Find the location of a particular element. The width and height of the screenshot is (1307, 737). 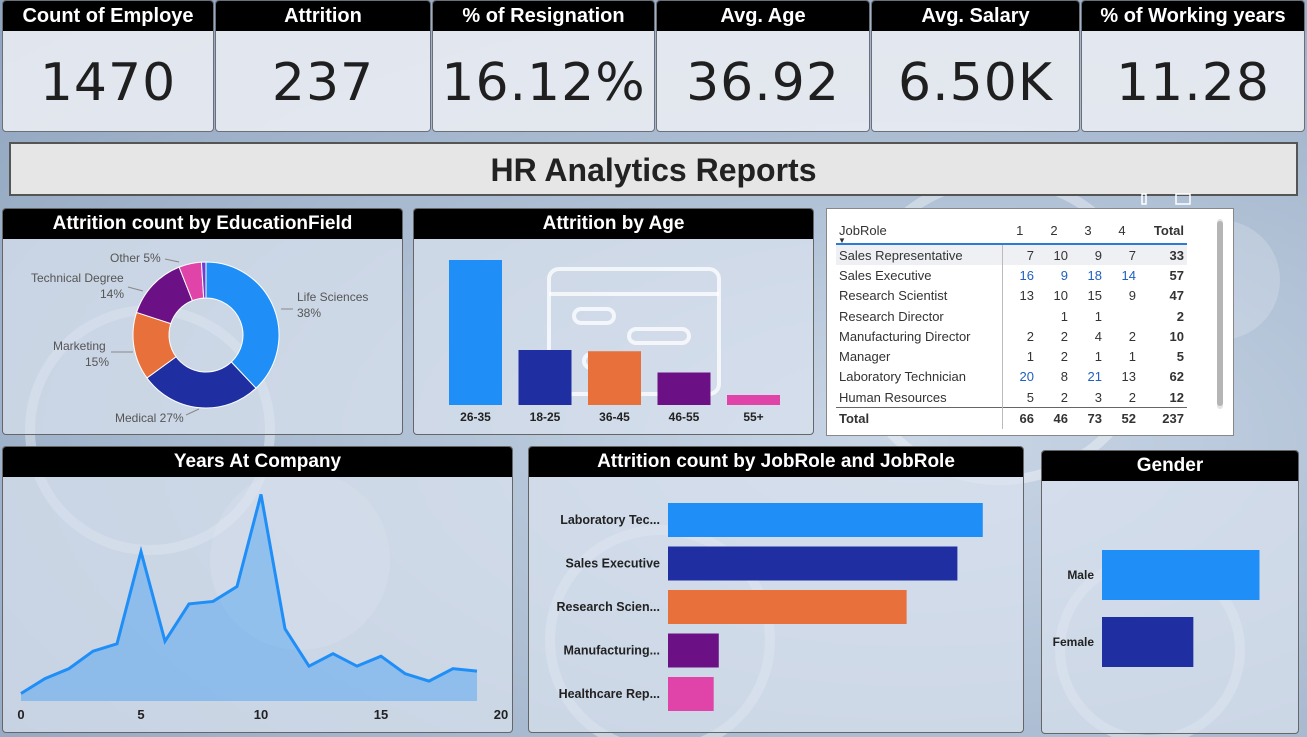

table-cell: 12 is located at coordinates (1176, 397).